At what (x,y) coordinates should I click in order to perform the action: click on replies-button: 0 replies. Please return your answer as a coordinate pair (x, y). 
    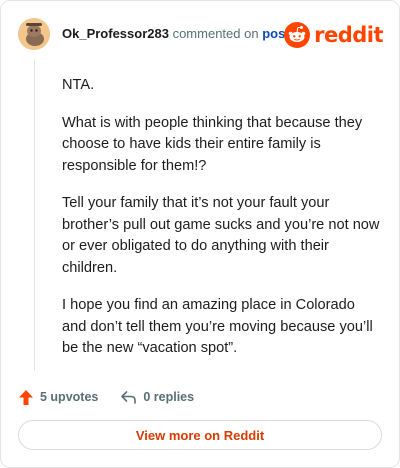
    Looking at the image, I should click on (157, 397).